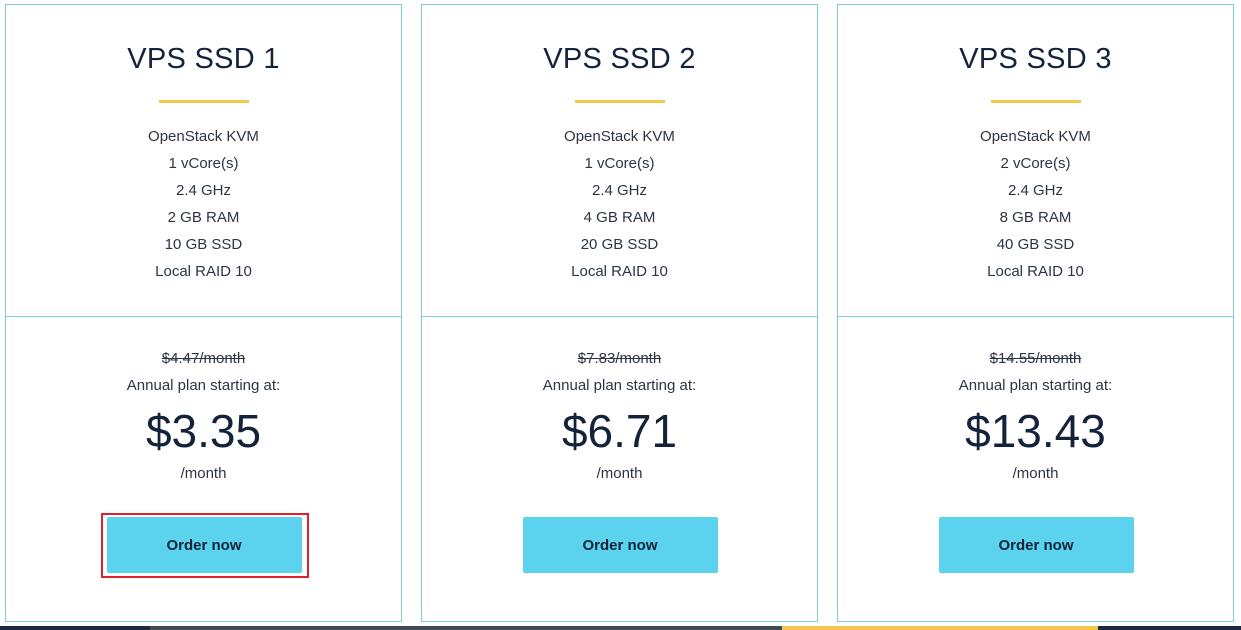  I want to click on feature-item: 4 GB RAM, so click(619, 217).